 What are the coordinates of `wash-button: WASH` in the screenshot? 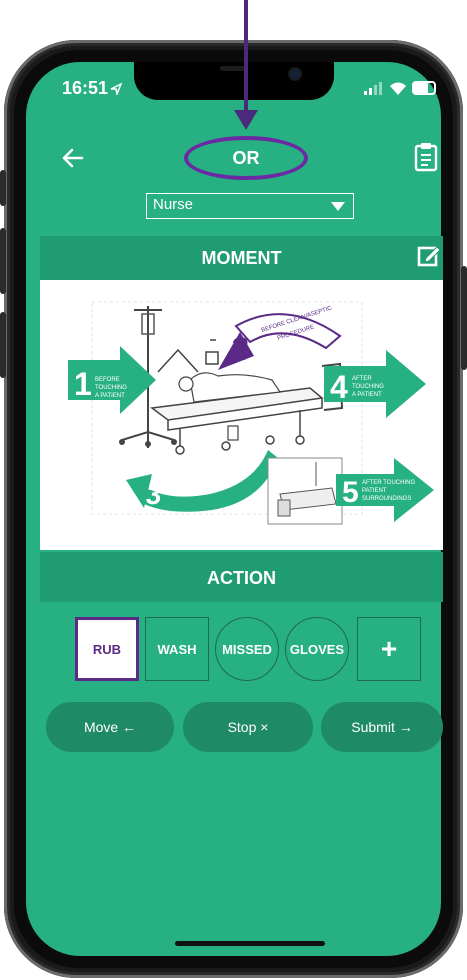 It's located at (177, 649).